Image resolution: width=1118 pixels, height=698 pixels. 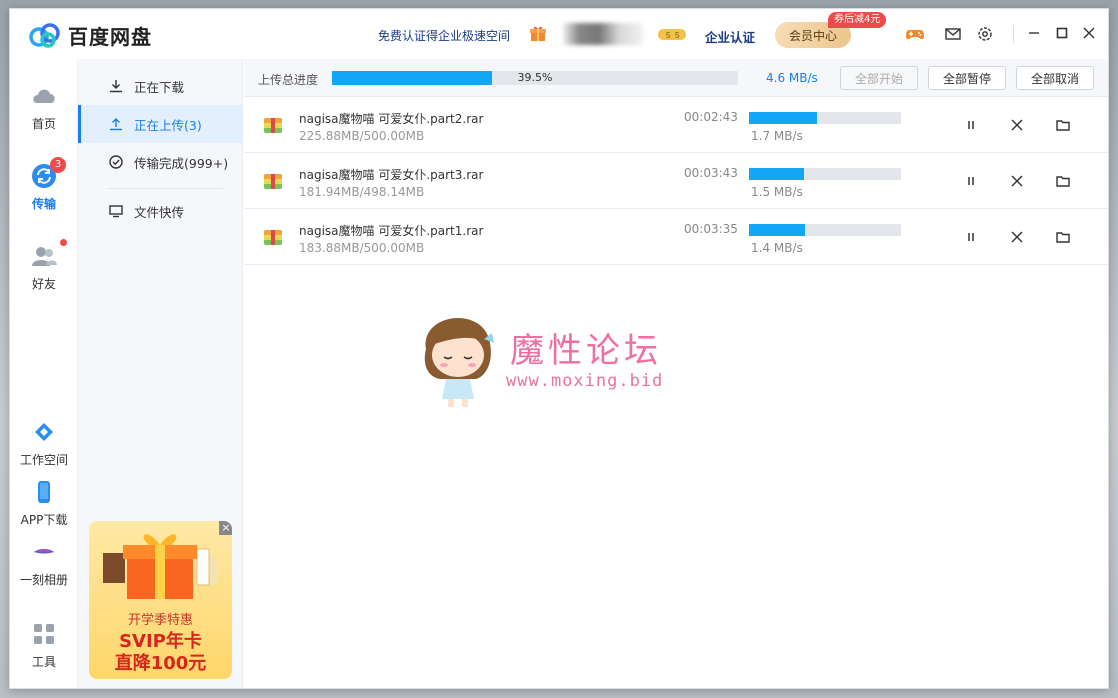 I want to click on rail-label-home: 首页, so click(x=43, y=124).